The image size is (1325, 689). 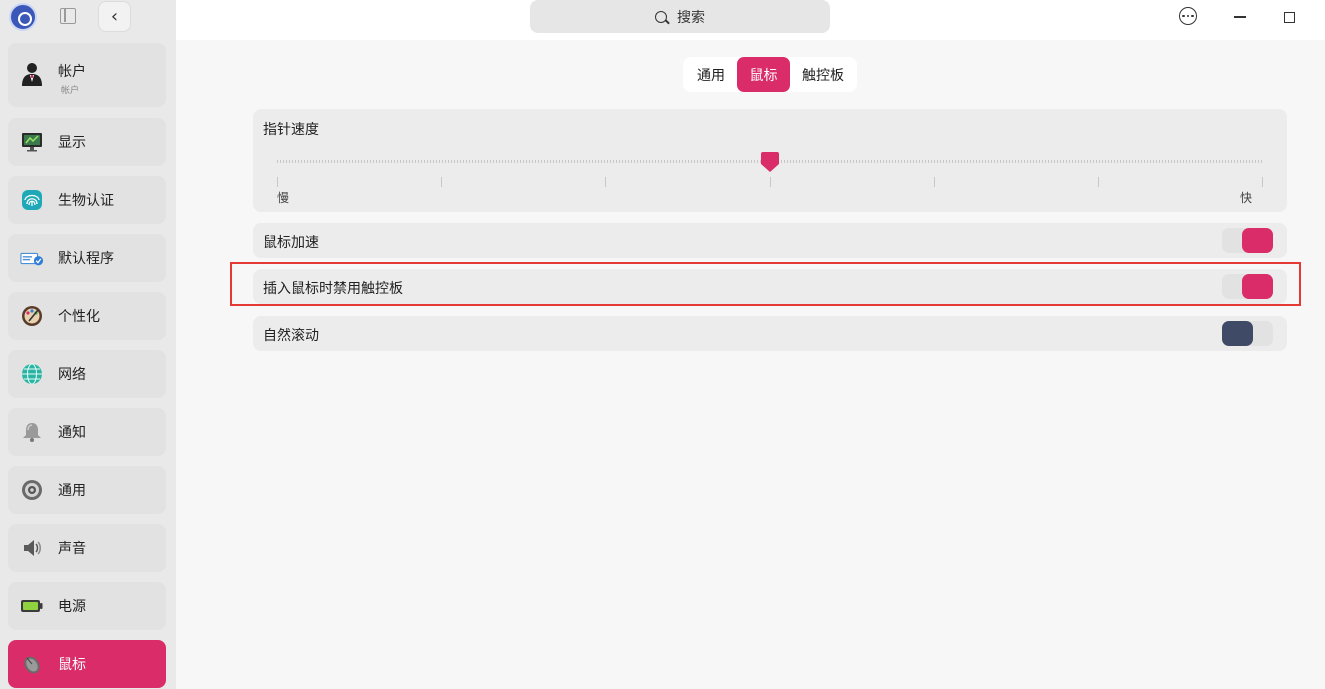 What do you see at coordinates (32, 200) in the screenshot?
I see `fingerprint-icon` at bounding box center [32, 200].